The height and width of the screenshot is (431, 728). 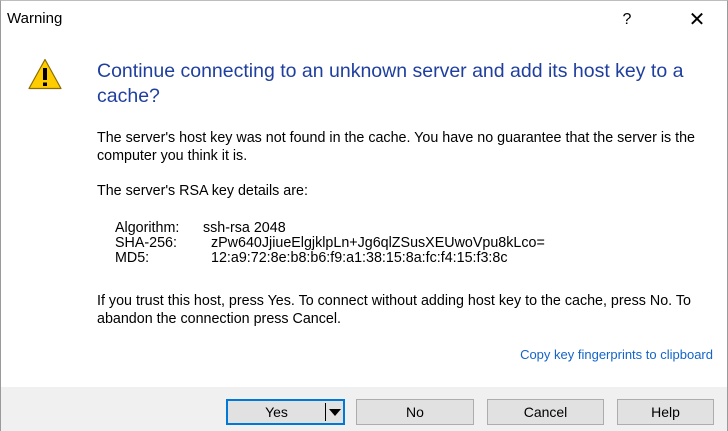 What do you see at coordinates (616, 354) in the screenshot?
I see `copy-fingerprints-link: Copy key fingerprints to clipboard` at bounding box center [616, 354].